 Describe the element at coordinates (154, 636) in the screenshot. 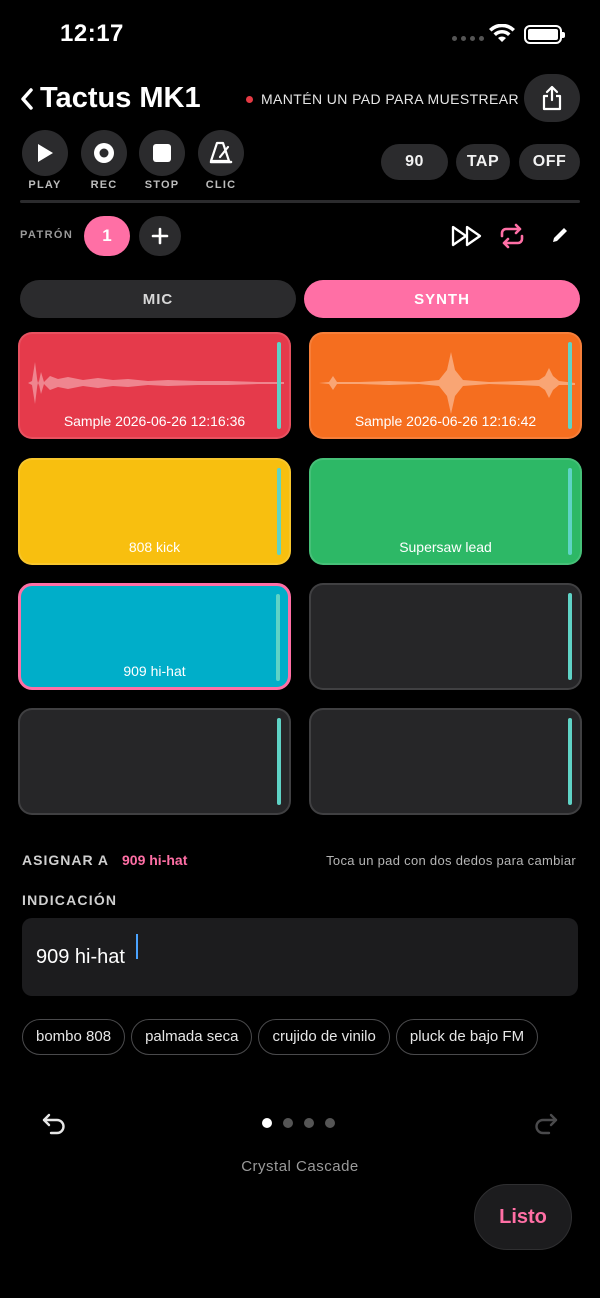

I see `pad-5: 909 hi-hat` at that location.